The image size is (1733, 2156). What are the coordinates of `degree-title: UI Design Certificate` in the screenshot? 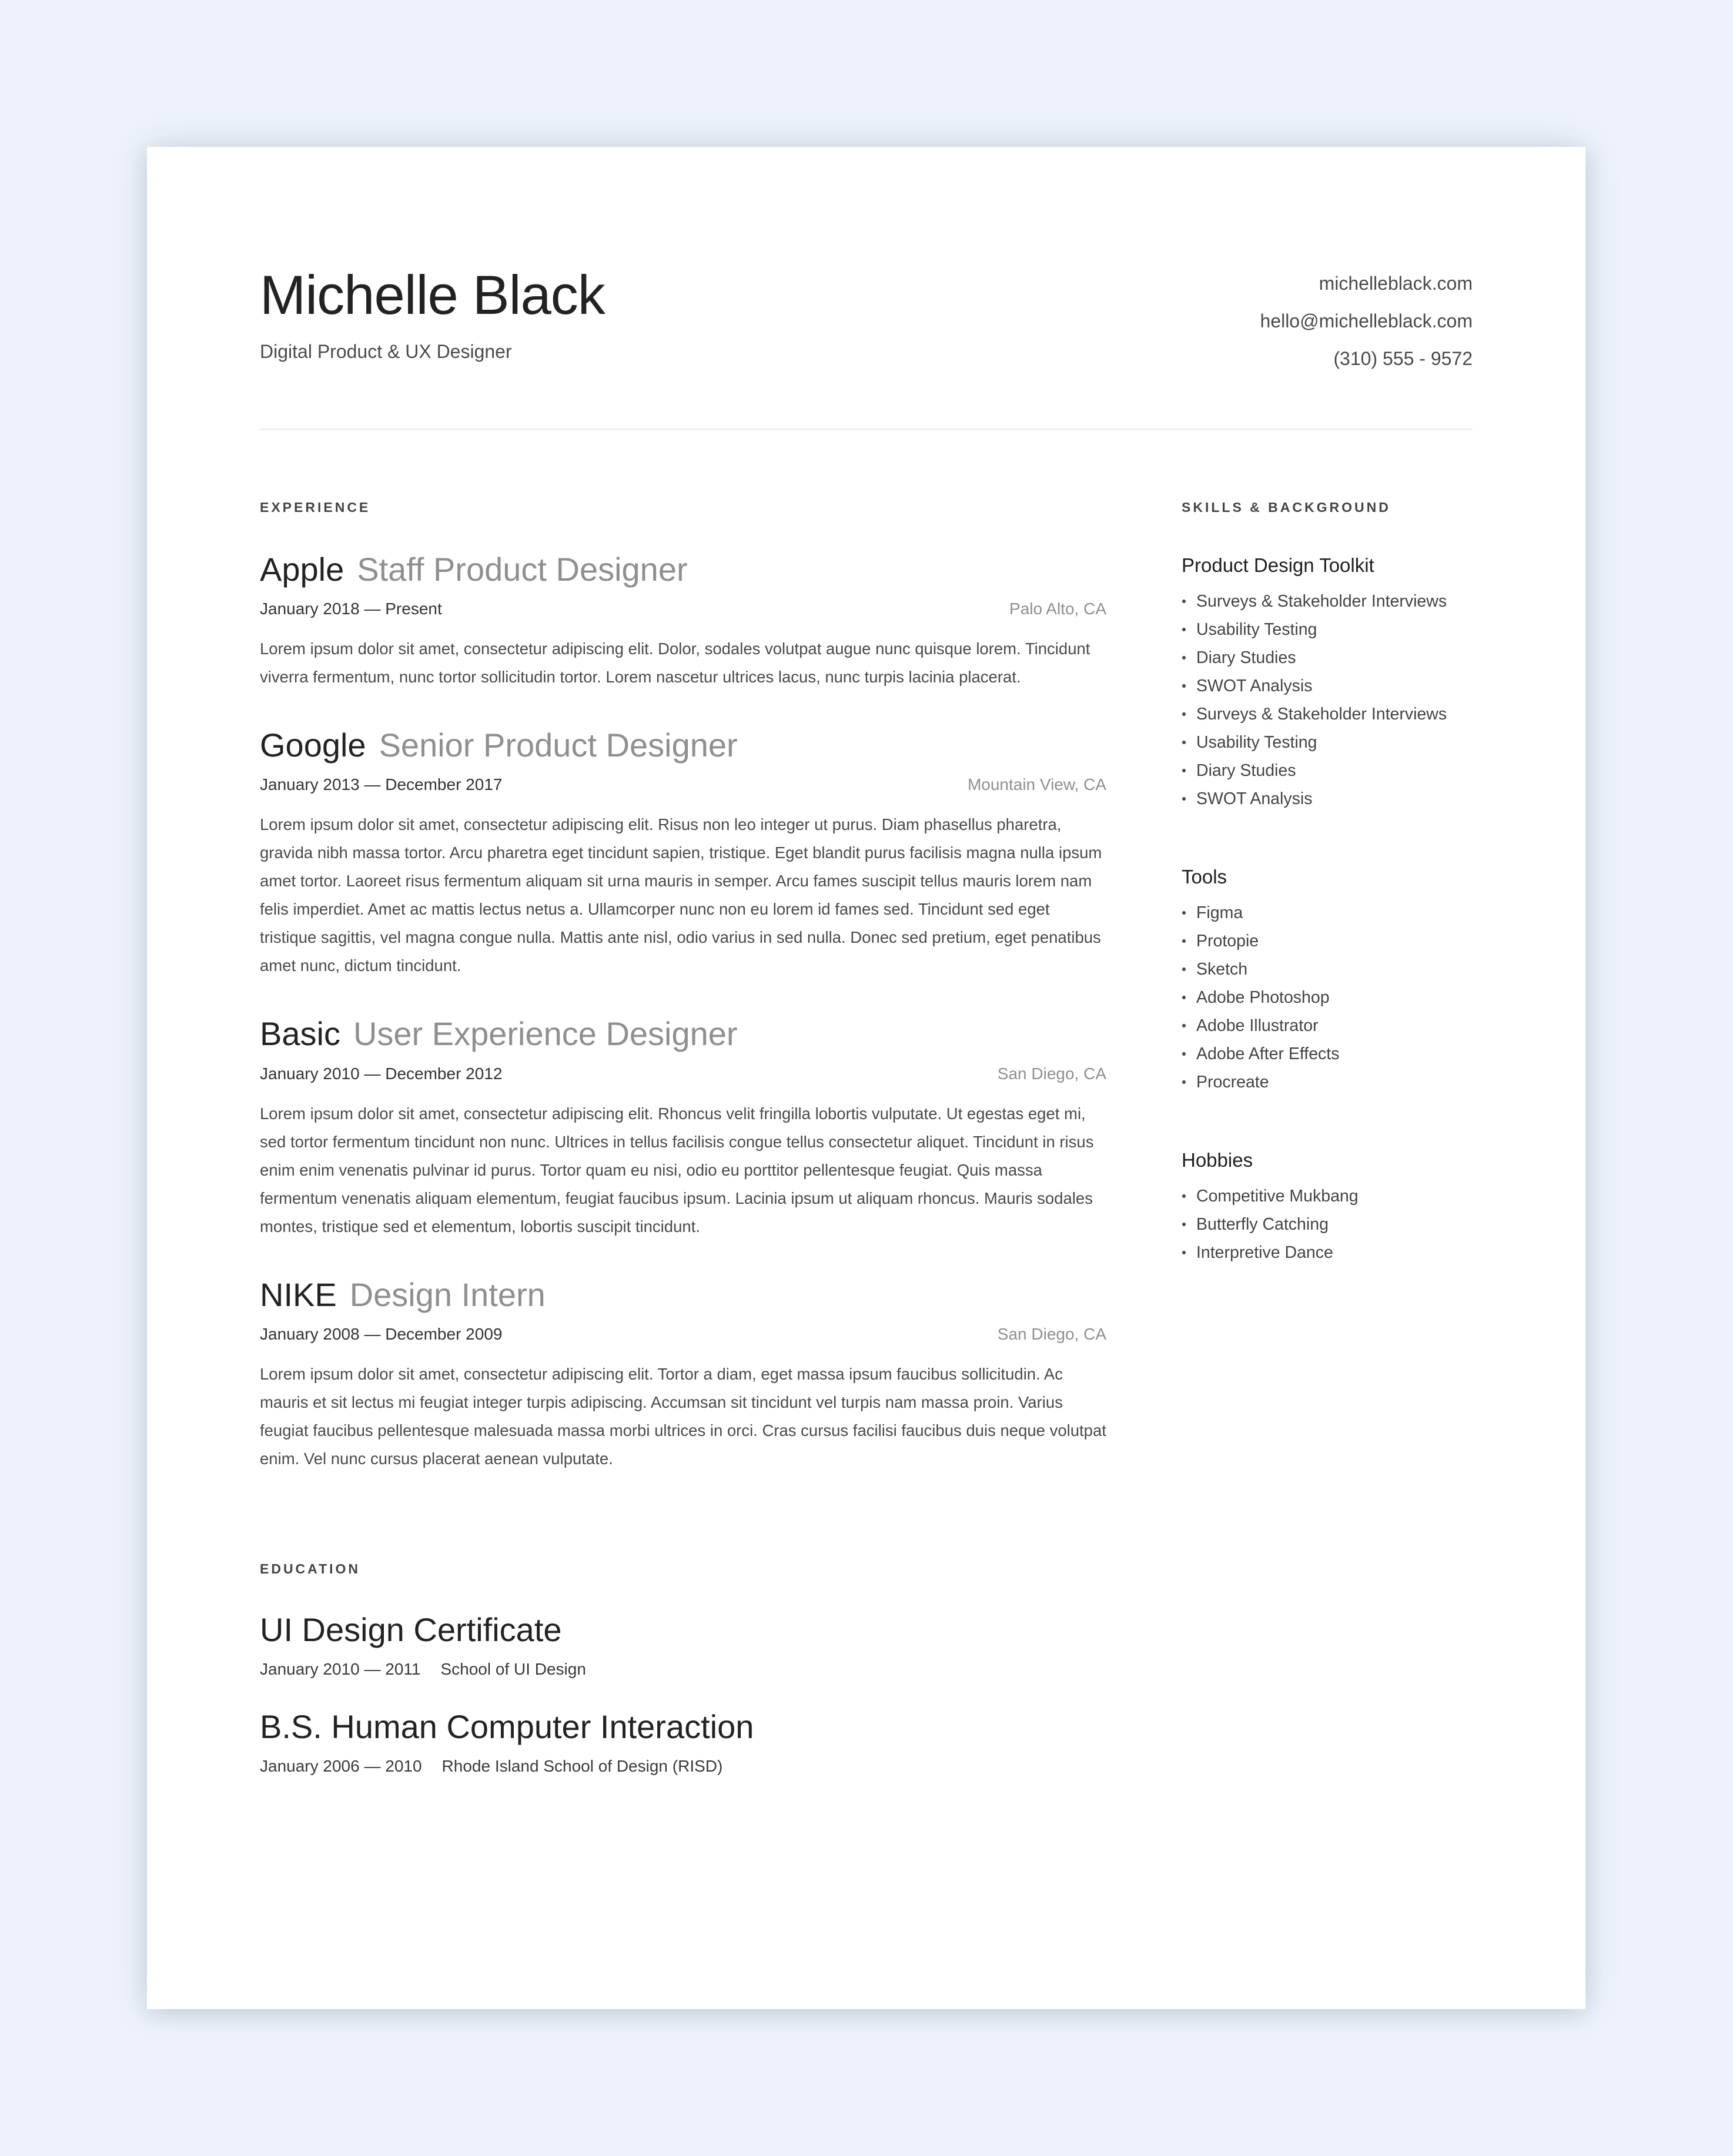 It's located at (411, 1629).